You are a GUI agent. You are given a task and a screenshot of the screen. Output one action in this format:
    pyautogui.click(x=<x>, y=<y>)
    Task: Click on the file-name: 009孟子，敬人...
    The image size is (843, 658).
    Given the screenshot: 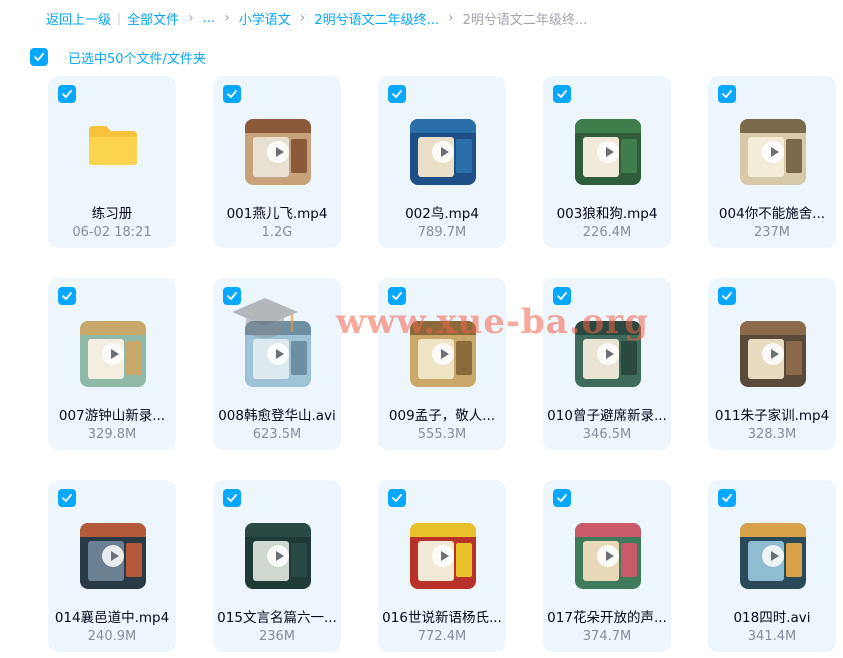 What is the action you would take?
    pyautogui.click(x=442, y=416)
    